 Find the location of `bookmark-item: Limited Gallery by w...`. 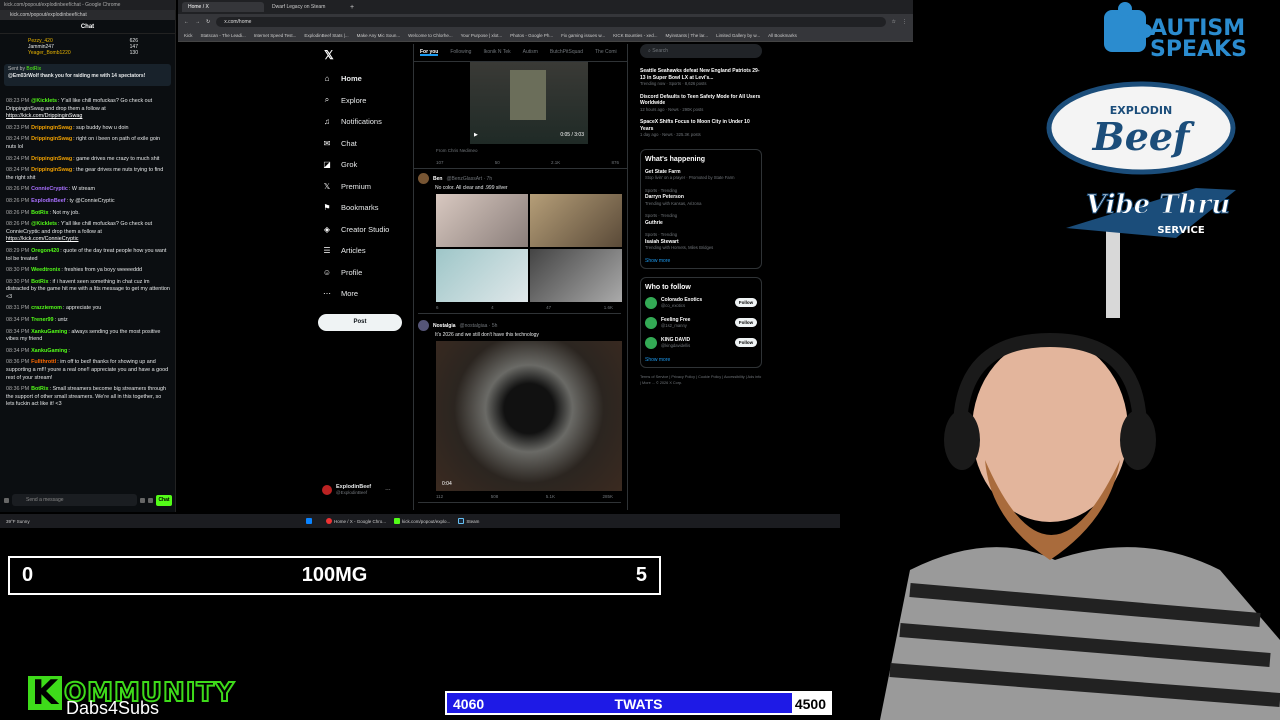

bookmark-item: Limited Gallery by w... is located at coordinates (738, 35).